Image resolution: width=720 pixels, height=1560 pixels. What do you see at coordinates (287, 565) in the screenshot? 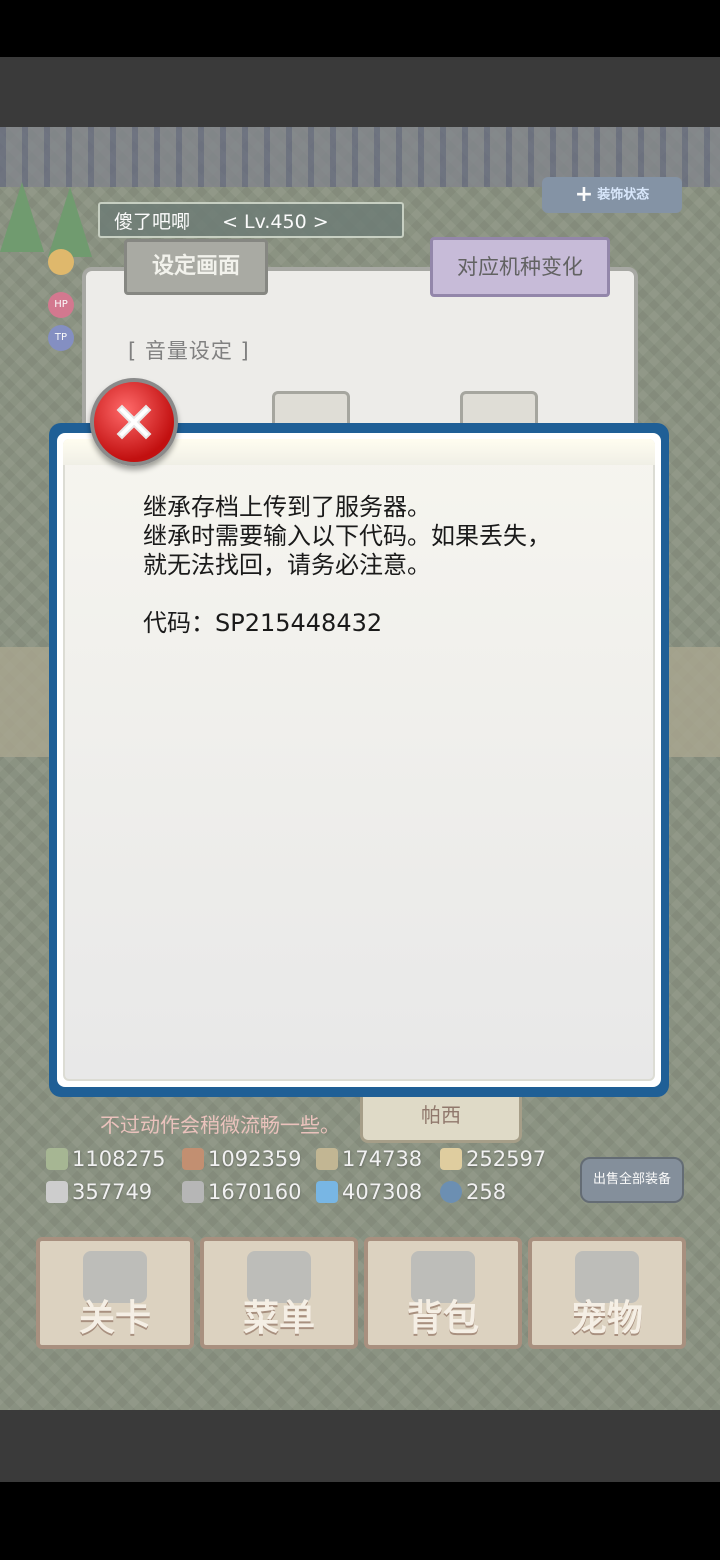
I see `dialog-line-3: 就无法找回，请务必注意。` at bounding box center [287, 565].